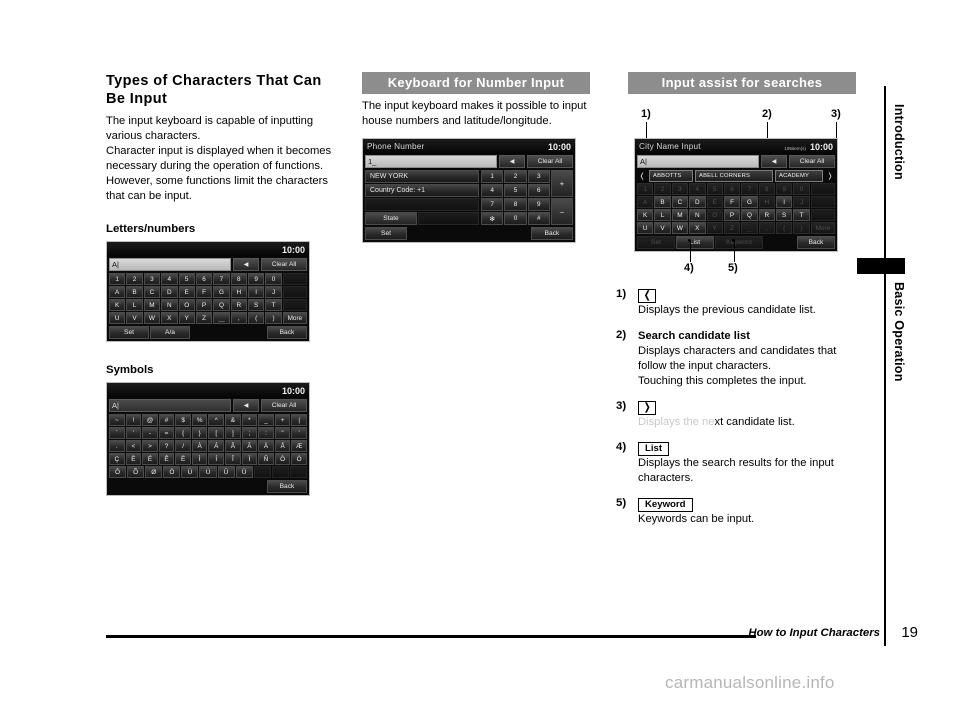 The width and height of the screenshot is (960, 708). Describe the element at coordinates (166, 446) in the screenshot. I see `key: ?` at that location.